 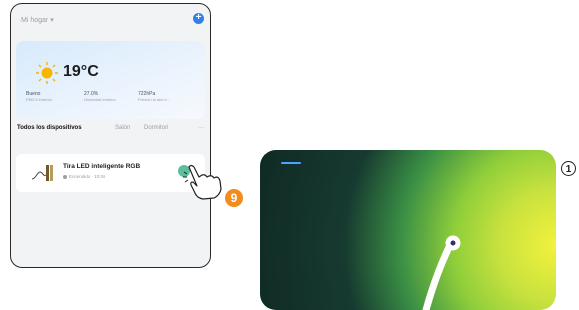 What do you see at coordinates (65, 177) in the screenshot?
I see `status-dot` at bounding box center [65, 177].